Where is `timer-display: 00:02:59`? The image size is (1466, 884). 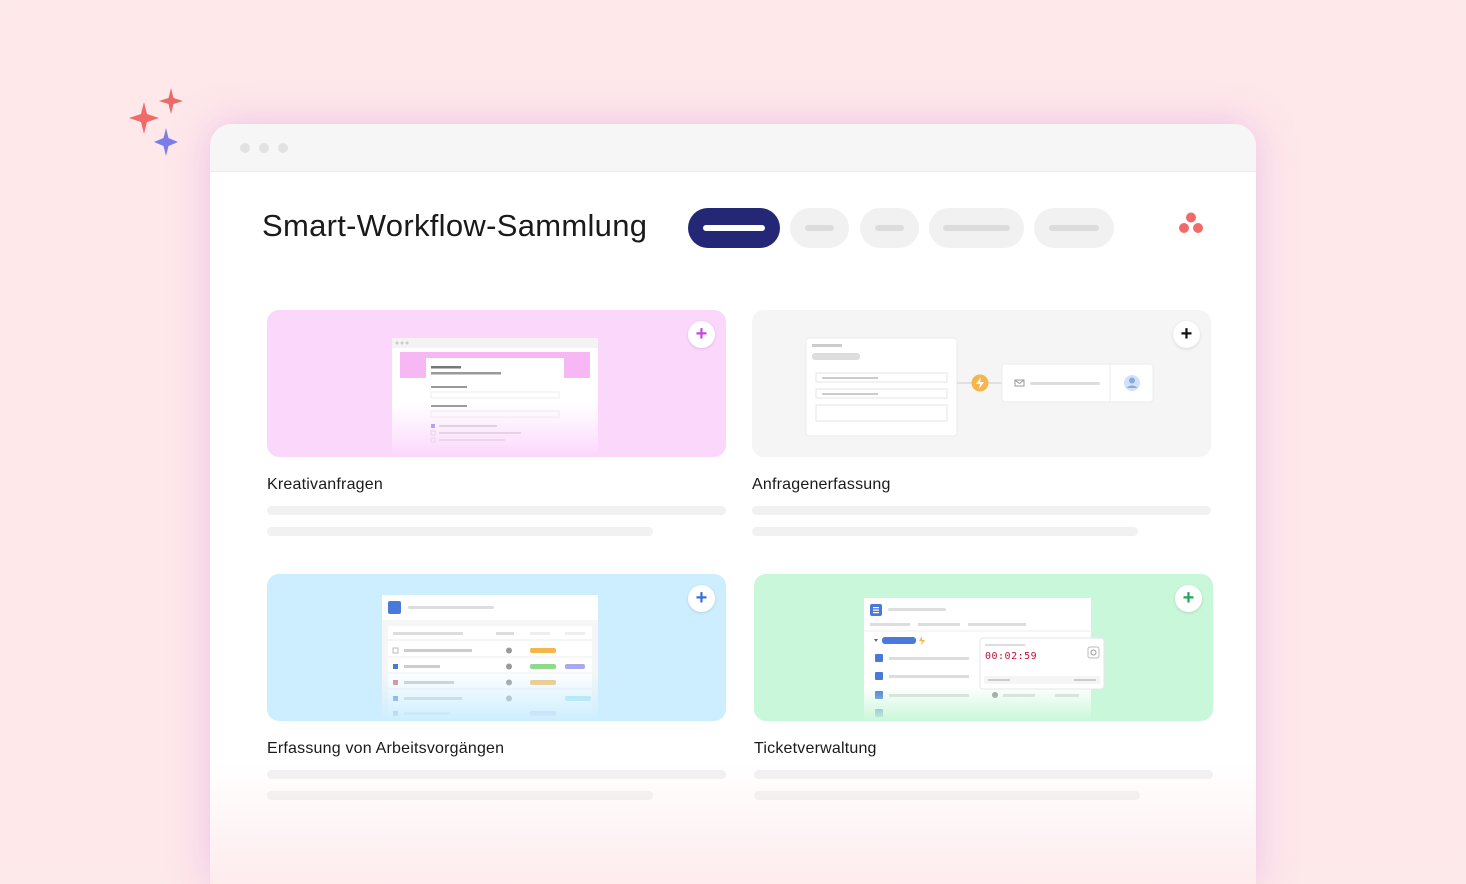 timer-display: 00:02:59 is located at coordinates (1011, 656).